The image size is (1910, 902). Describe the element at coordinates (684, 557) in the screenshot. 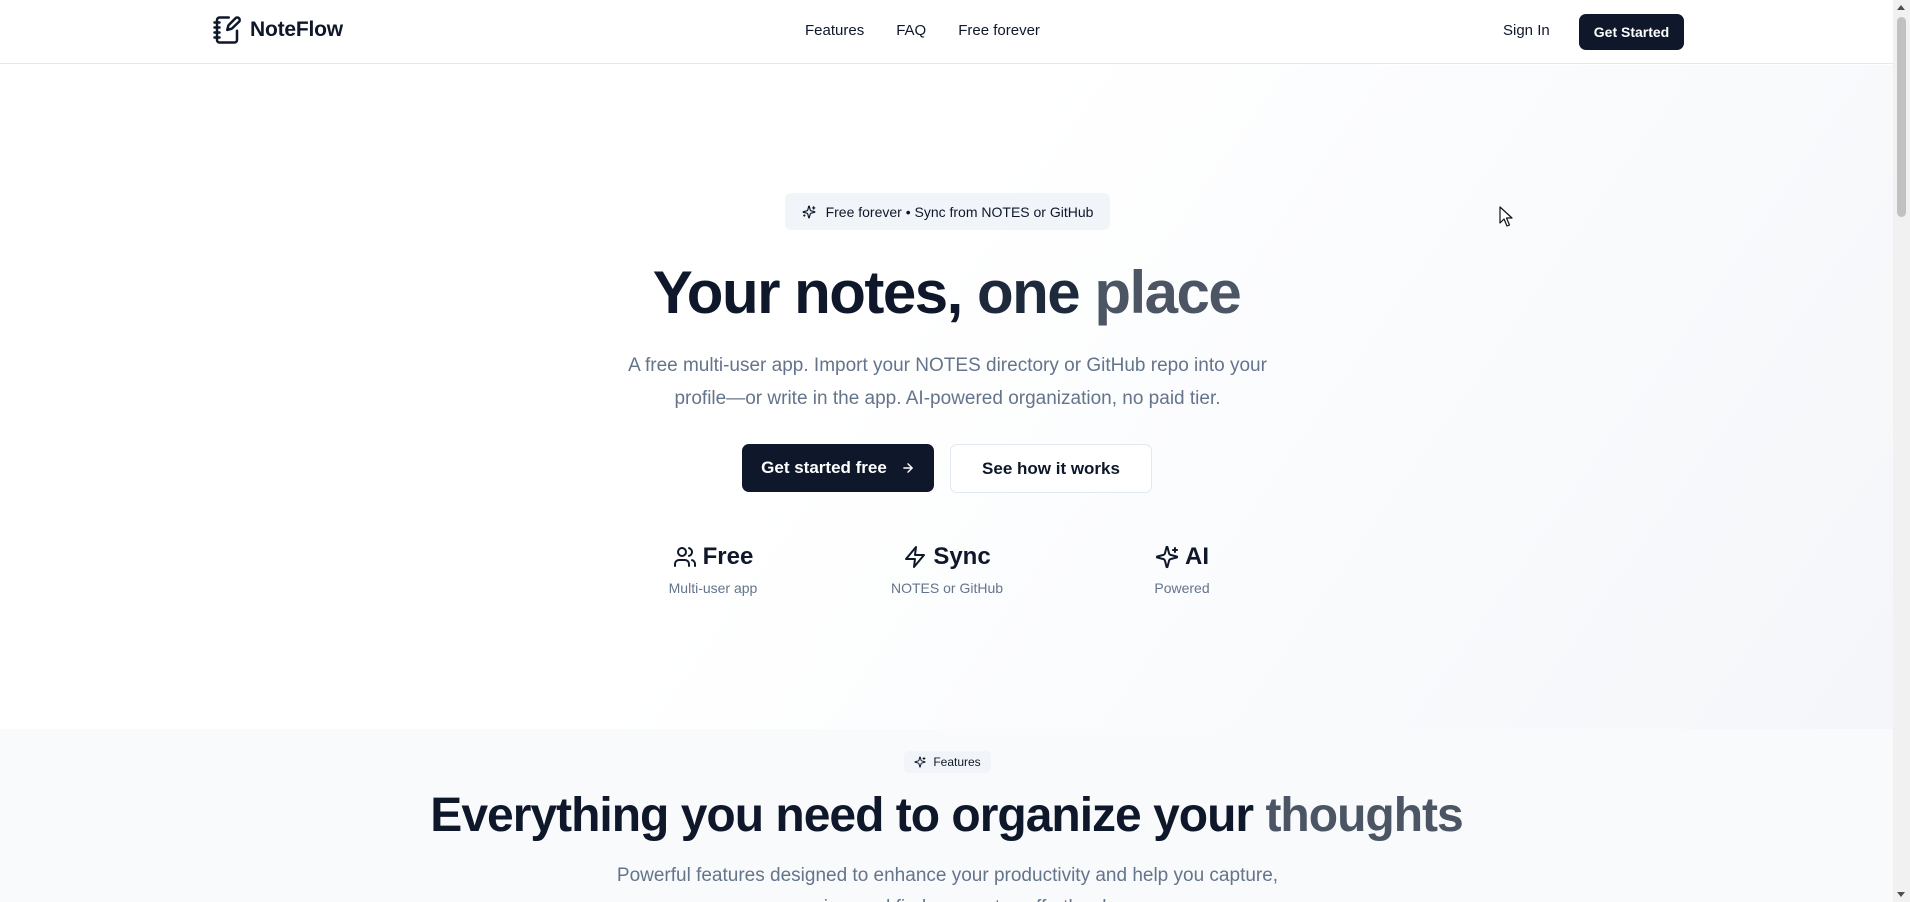

I see `users-icon` at that location.